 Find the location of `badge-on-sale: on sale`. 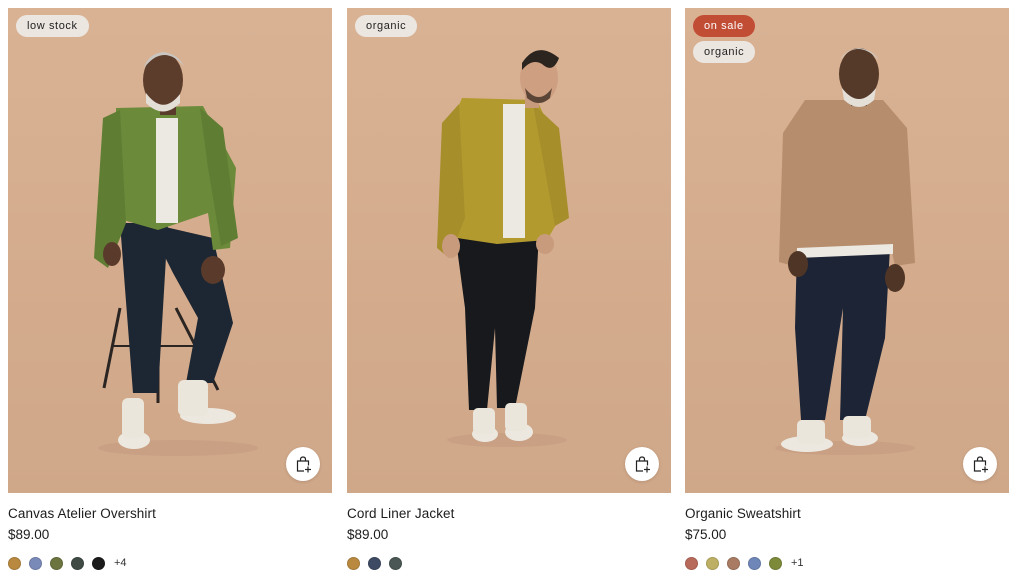

badge-on-sale: on sale is located at coordinates (724, 26).